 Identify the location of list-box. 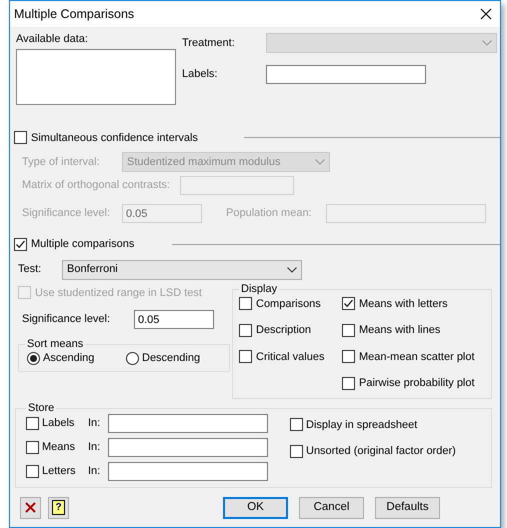
(96, 76).